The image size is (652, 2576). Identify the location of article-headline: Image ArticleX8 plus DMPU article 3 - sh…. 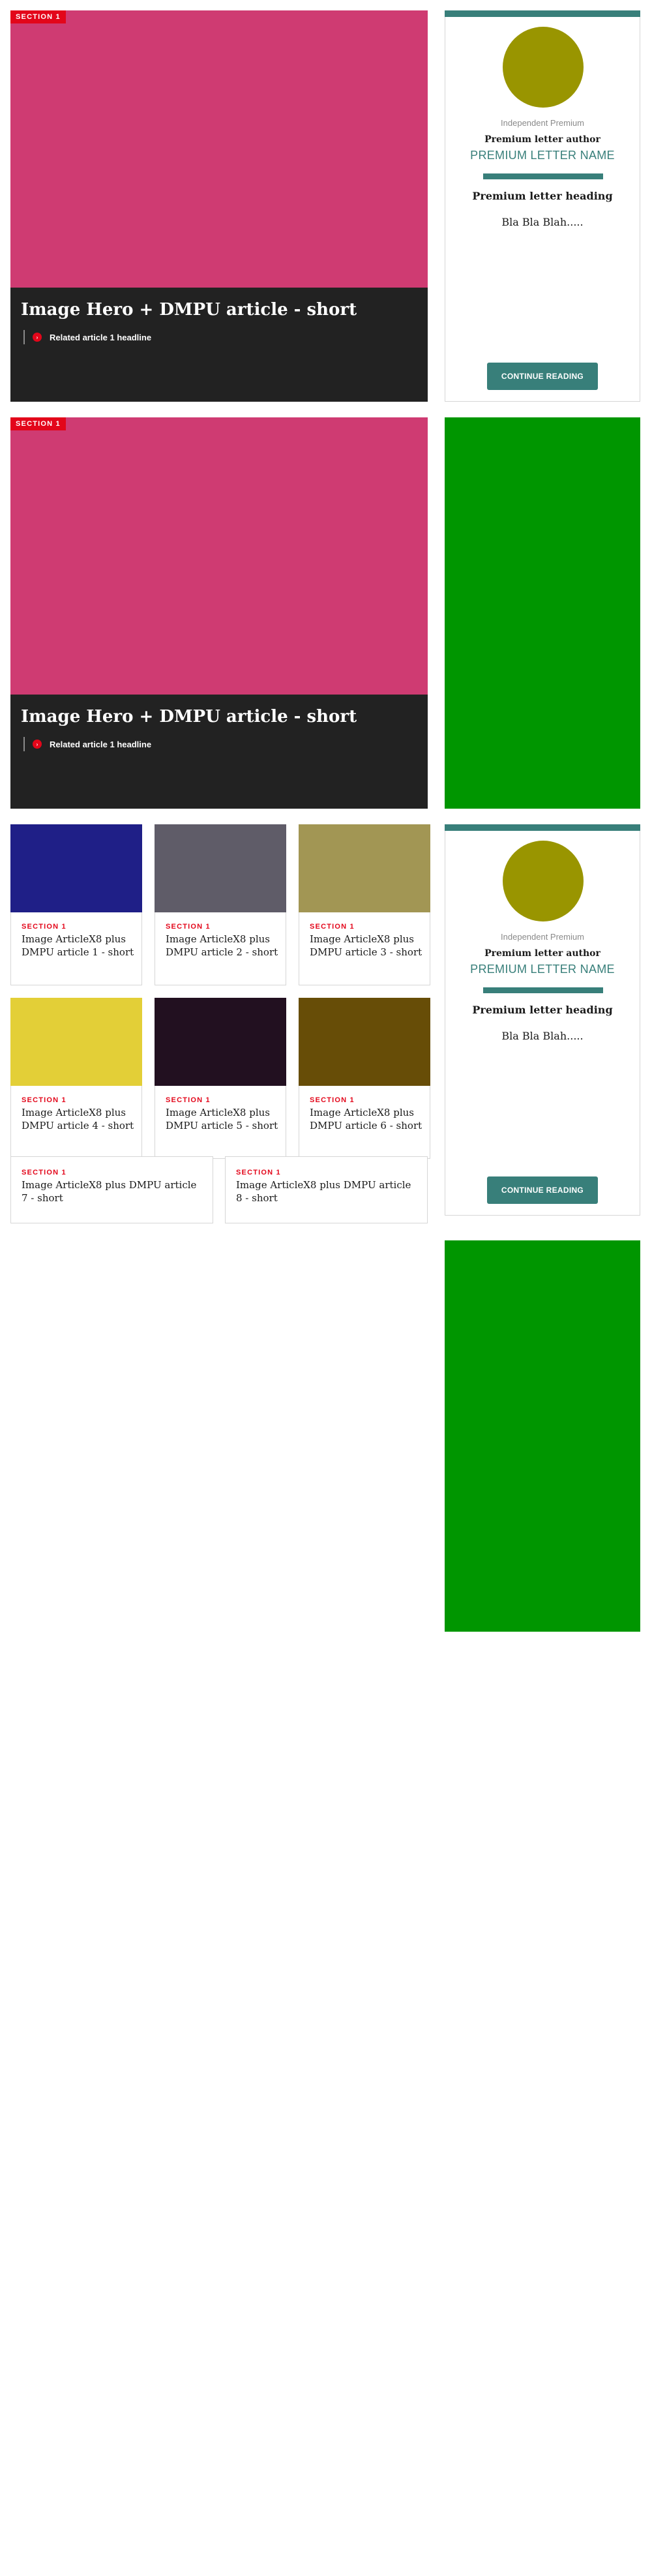
(367, 946).